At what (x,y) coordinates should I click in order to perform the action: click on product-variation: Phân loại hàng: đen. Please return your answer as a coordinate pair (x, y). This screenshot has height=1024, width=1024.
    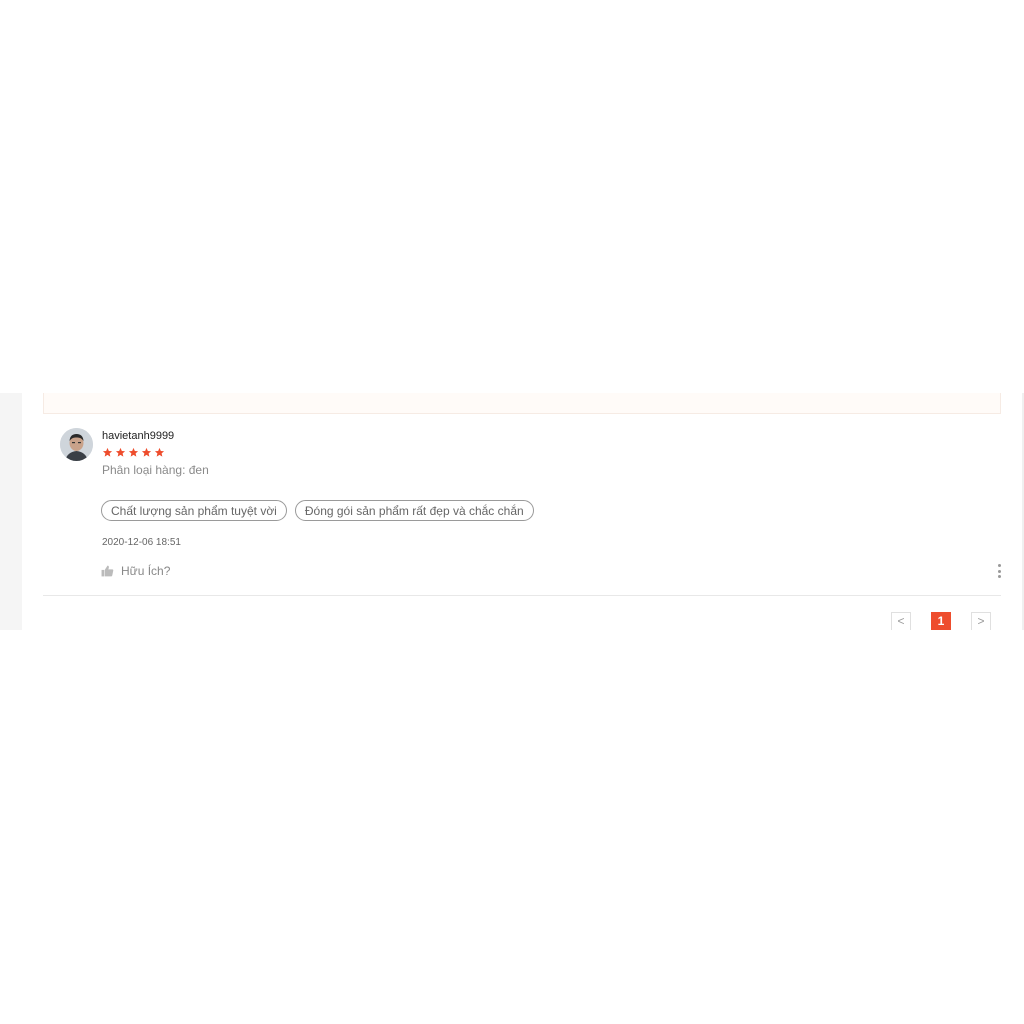
    Looking at the image, I should click on (155, 470).